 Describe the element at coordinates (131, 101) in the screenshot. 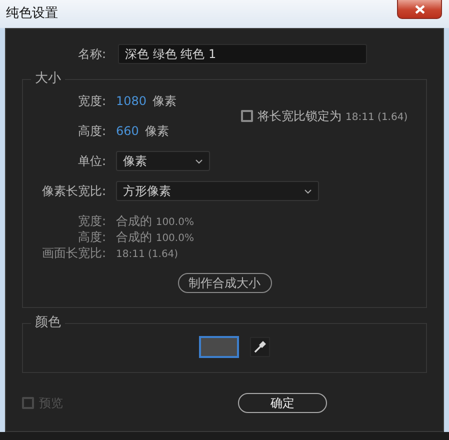

I see `value-text: 1080` at that location.